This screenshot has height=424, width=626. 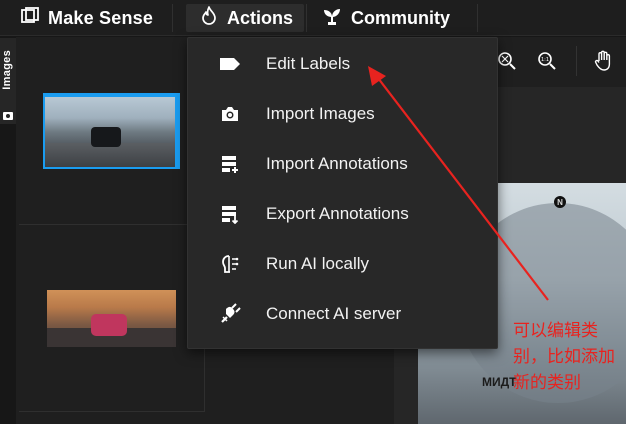 What do you see at coordinates (230, 64) in the screenshot?
I see `tag-icon` at bounding box center [230, 64].